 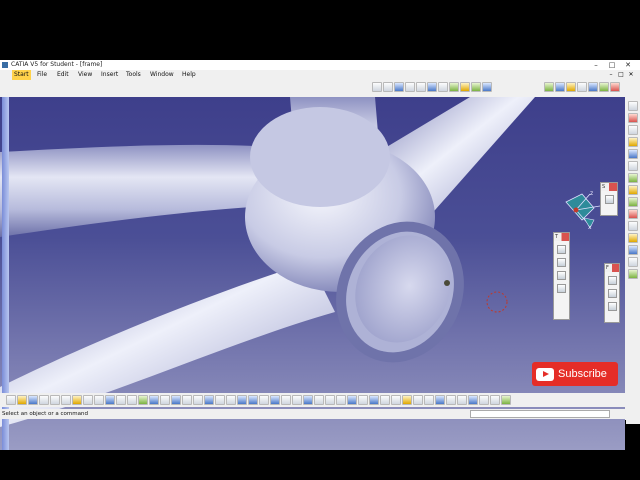 I want to click on sketch-icon, so click(x=609, y=199).